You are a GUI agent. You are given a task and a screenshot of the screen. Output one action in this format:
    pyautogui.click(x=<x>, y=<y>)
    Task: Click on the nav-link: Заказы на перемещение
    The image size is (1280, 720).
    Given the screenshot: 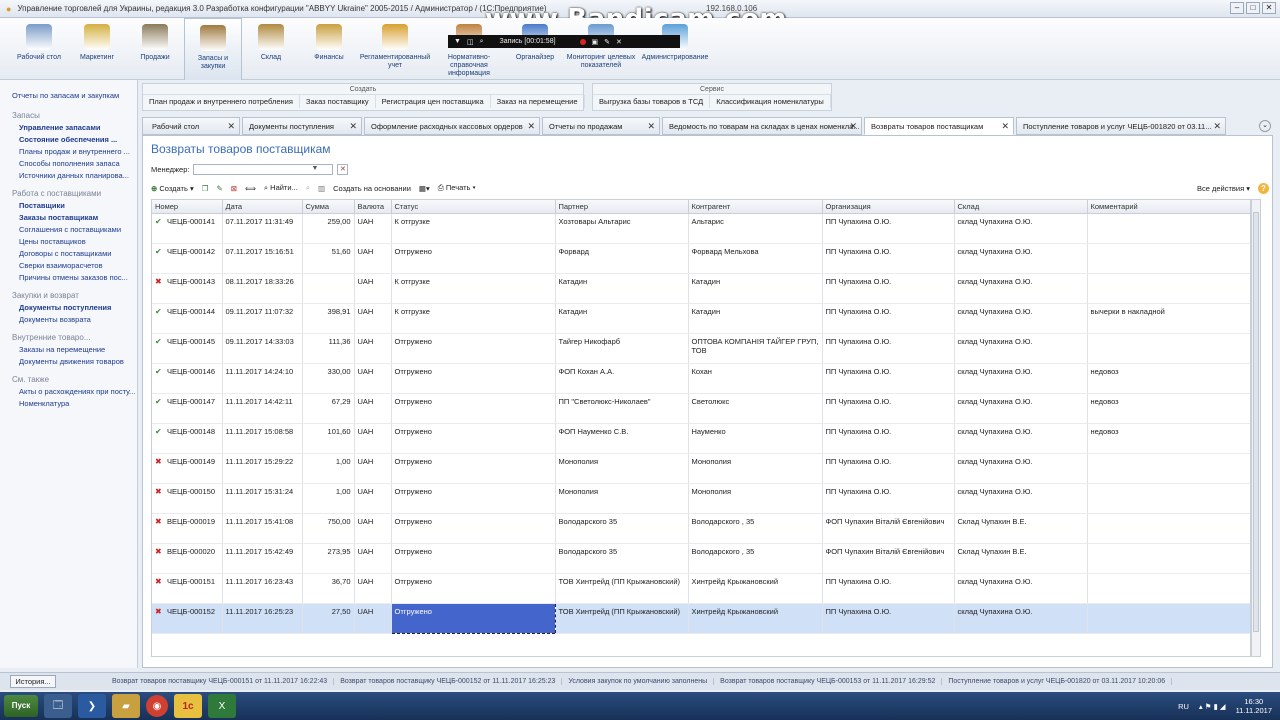 What is the action you would take?
    pyautogui.click(x=74, y=350)
    